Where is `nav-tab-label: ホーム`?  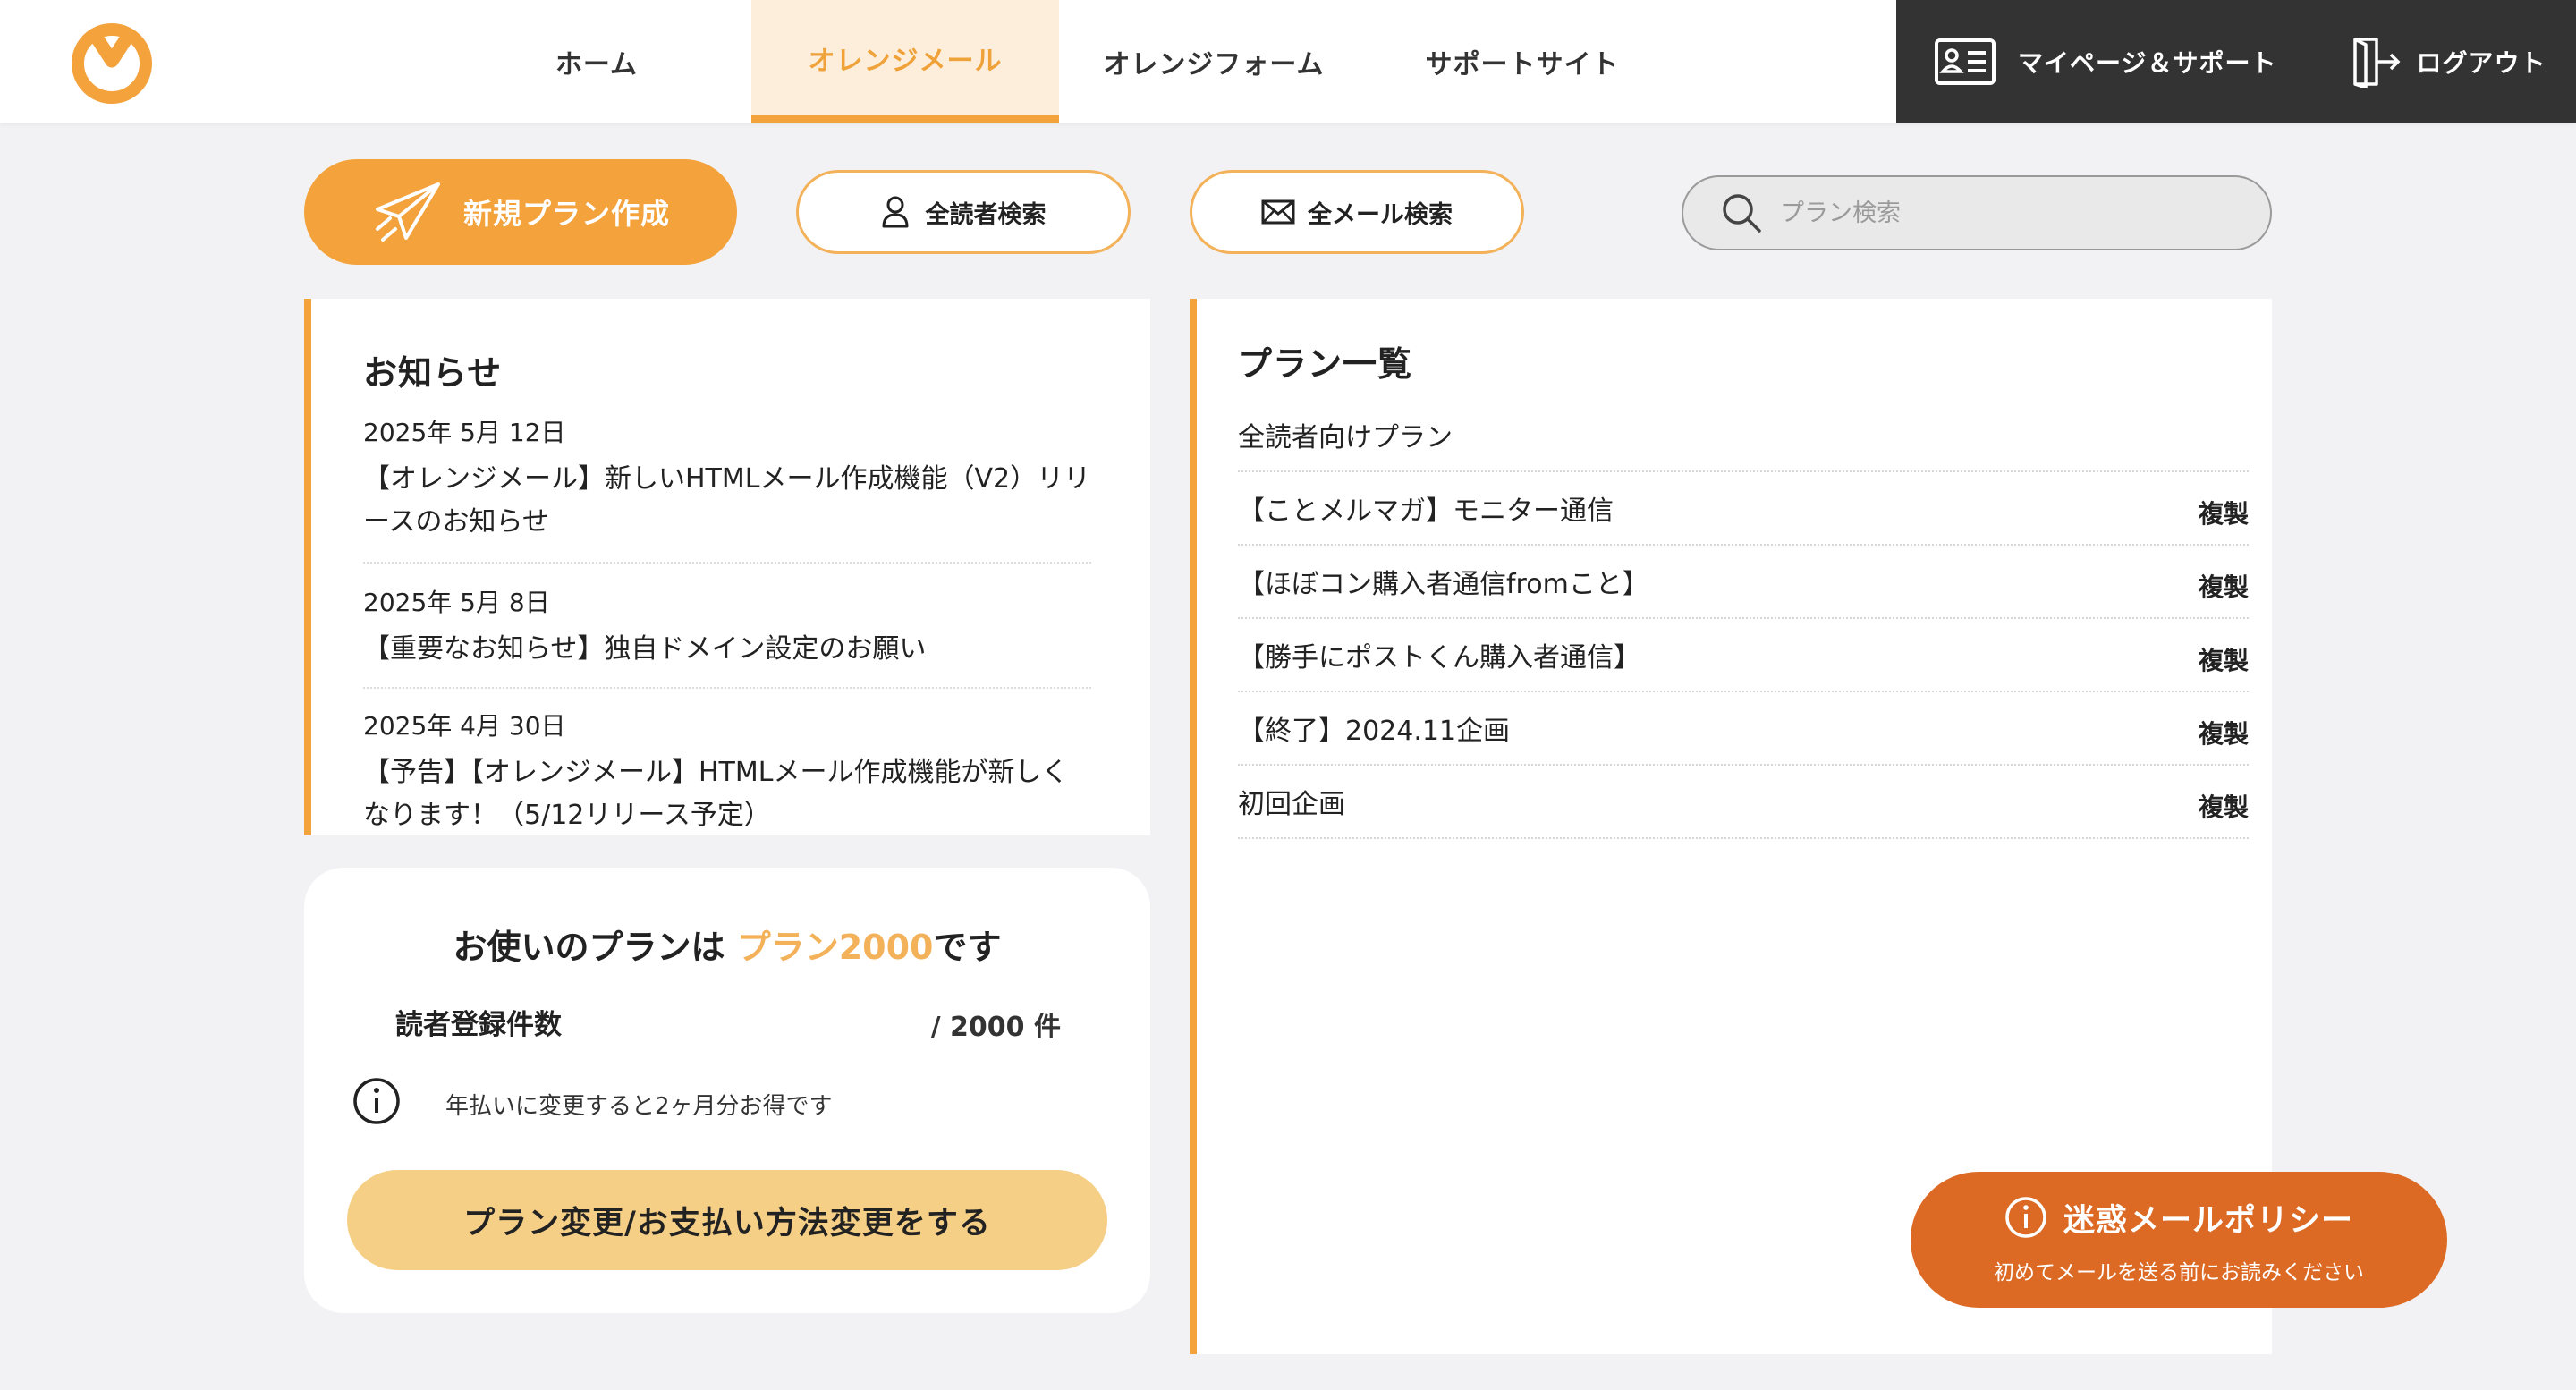
nav-tab-label: ホーム is located at coordinates (597, 64).